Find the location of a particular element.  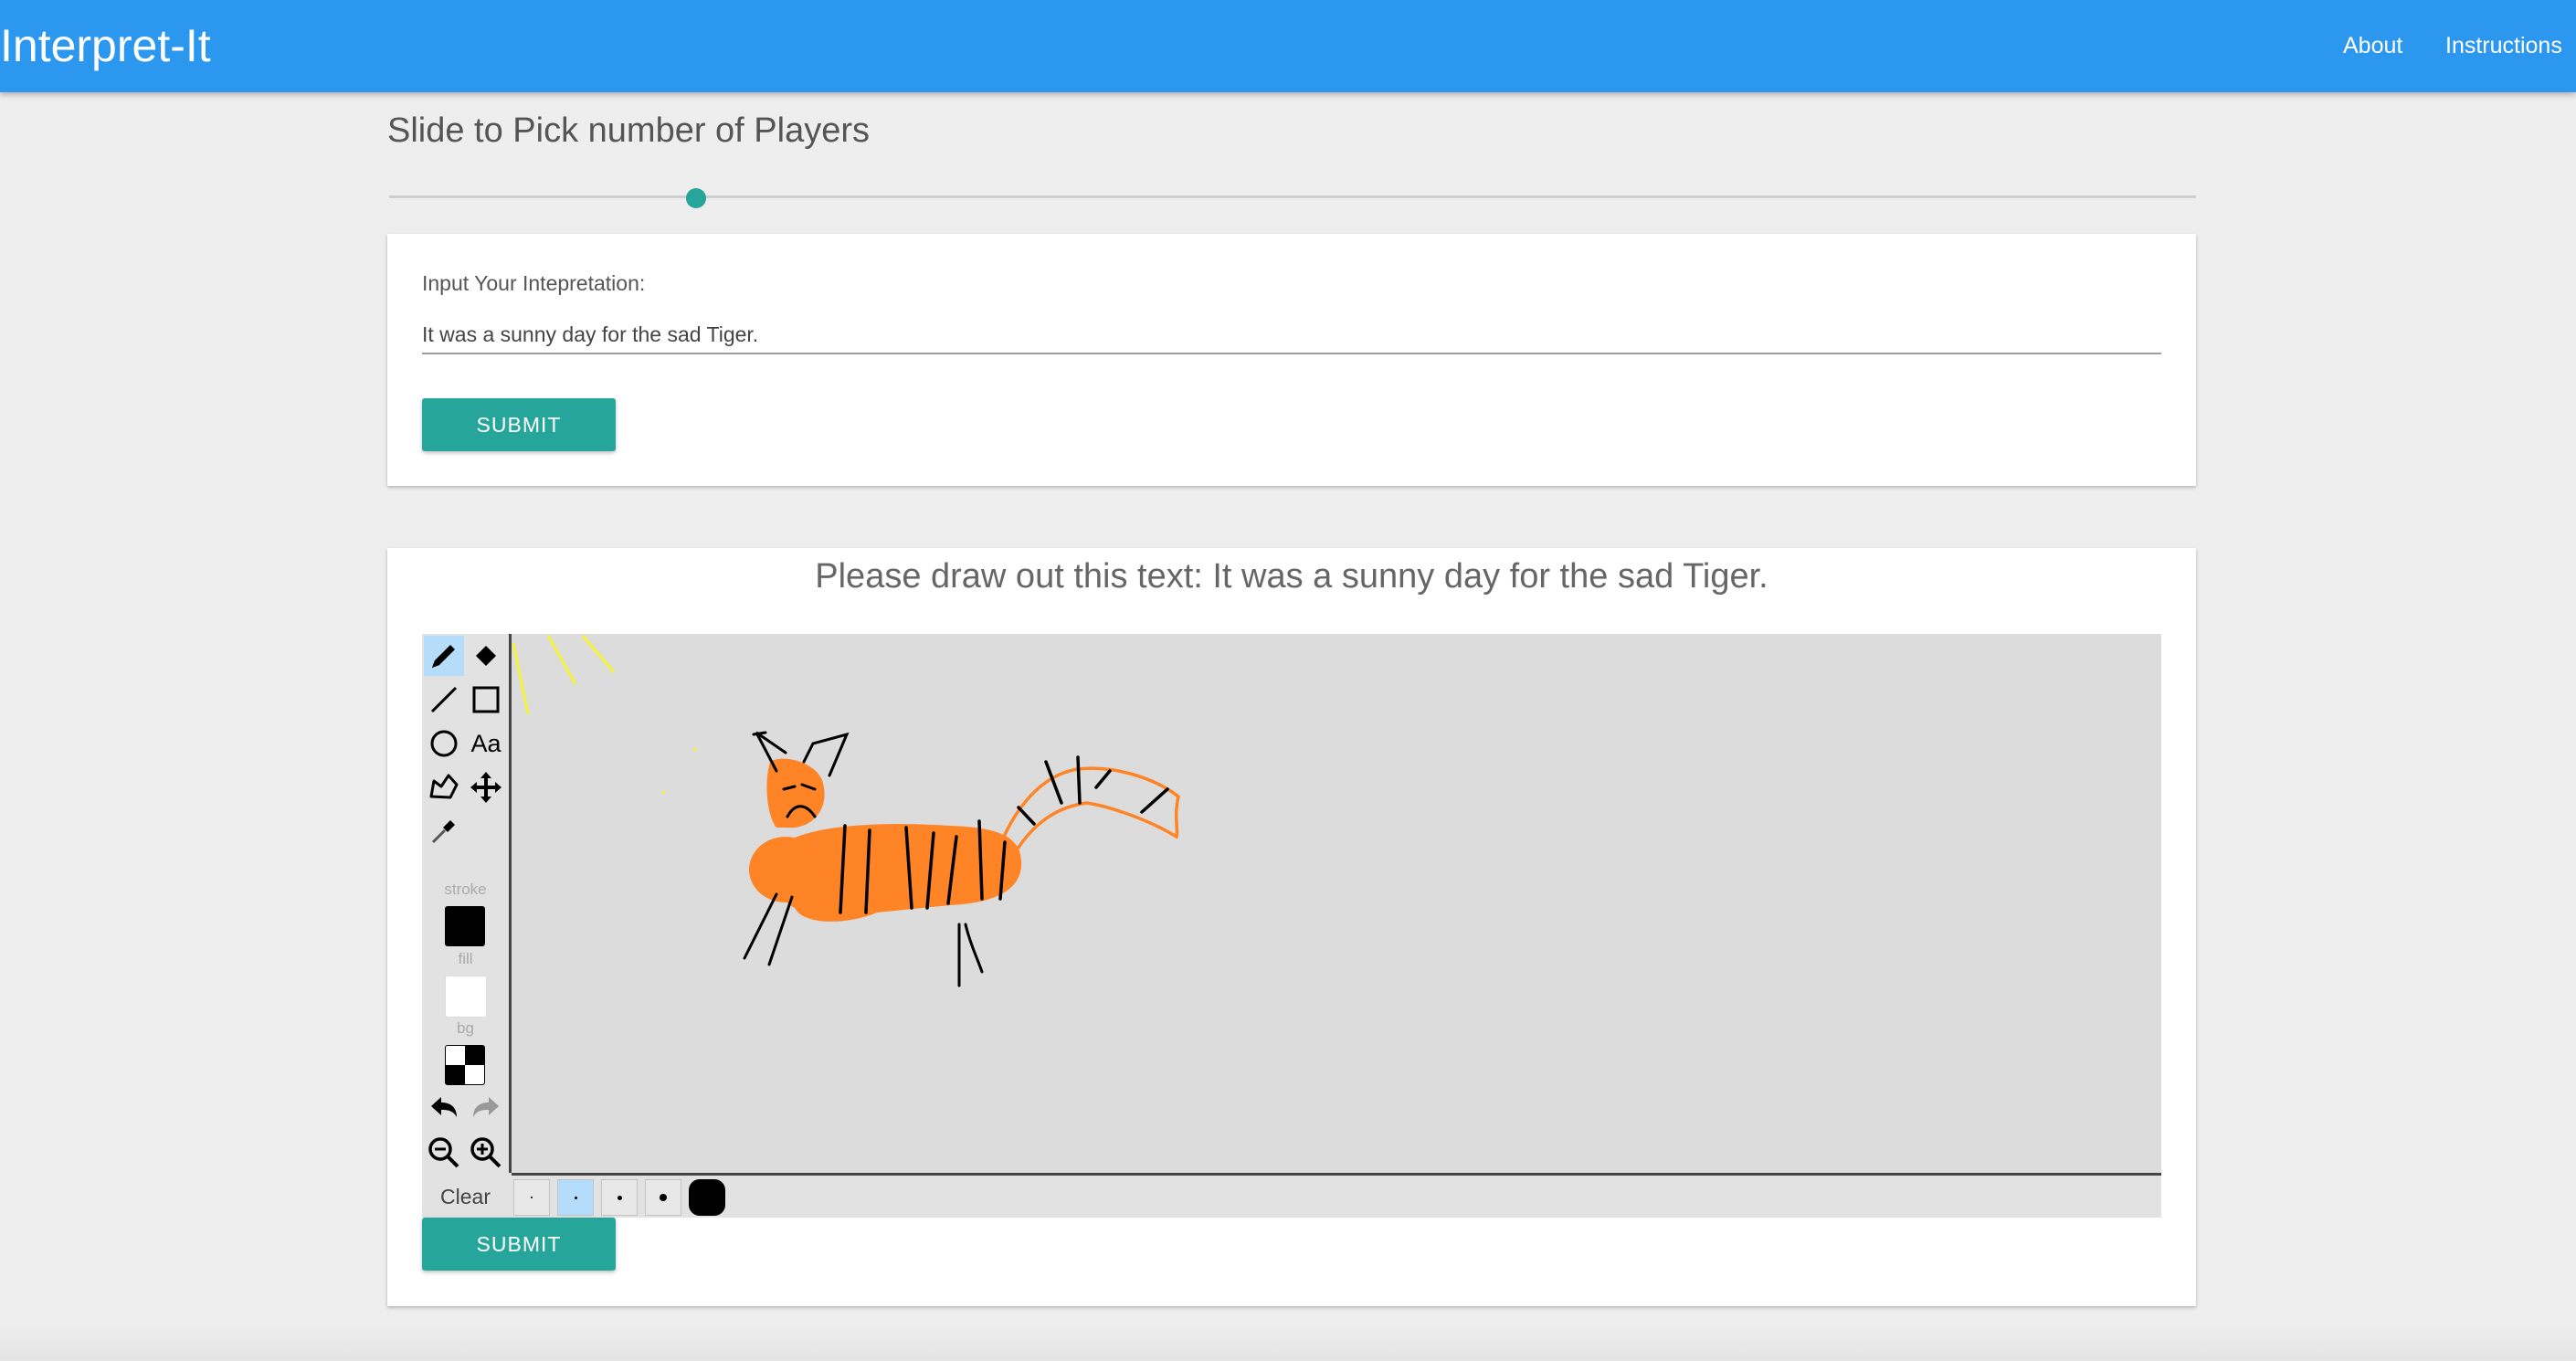

interpretation-input is located at coordinates (1291, 335).